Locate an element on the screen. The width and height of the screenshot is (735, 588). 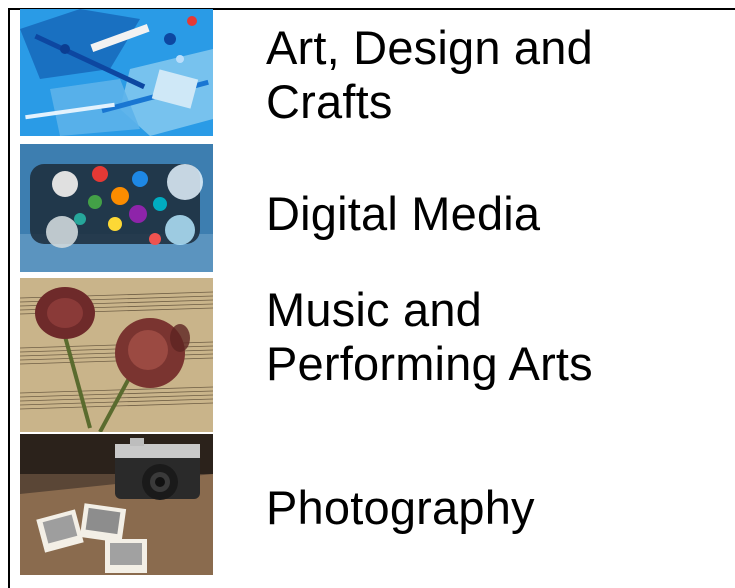
category-label-digital-media: Digital Media is located at coordinates (403, 213).